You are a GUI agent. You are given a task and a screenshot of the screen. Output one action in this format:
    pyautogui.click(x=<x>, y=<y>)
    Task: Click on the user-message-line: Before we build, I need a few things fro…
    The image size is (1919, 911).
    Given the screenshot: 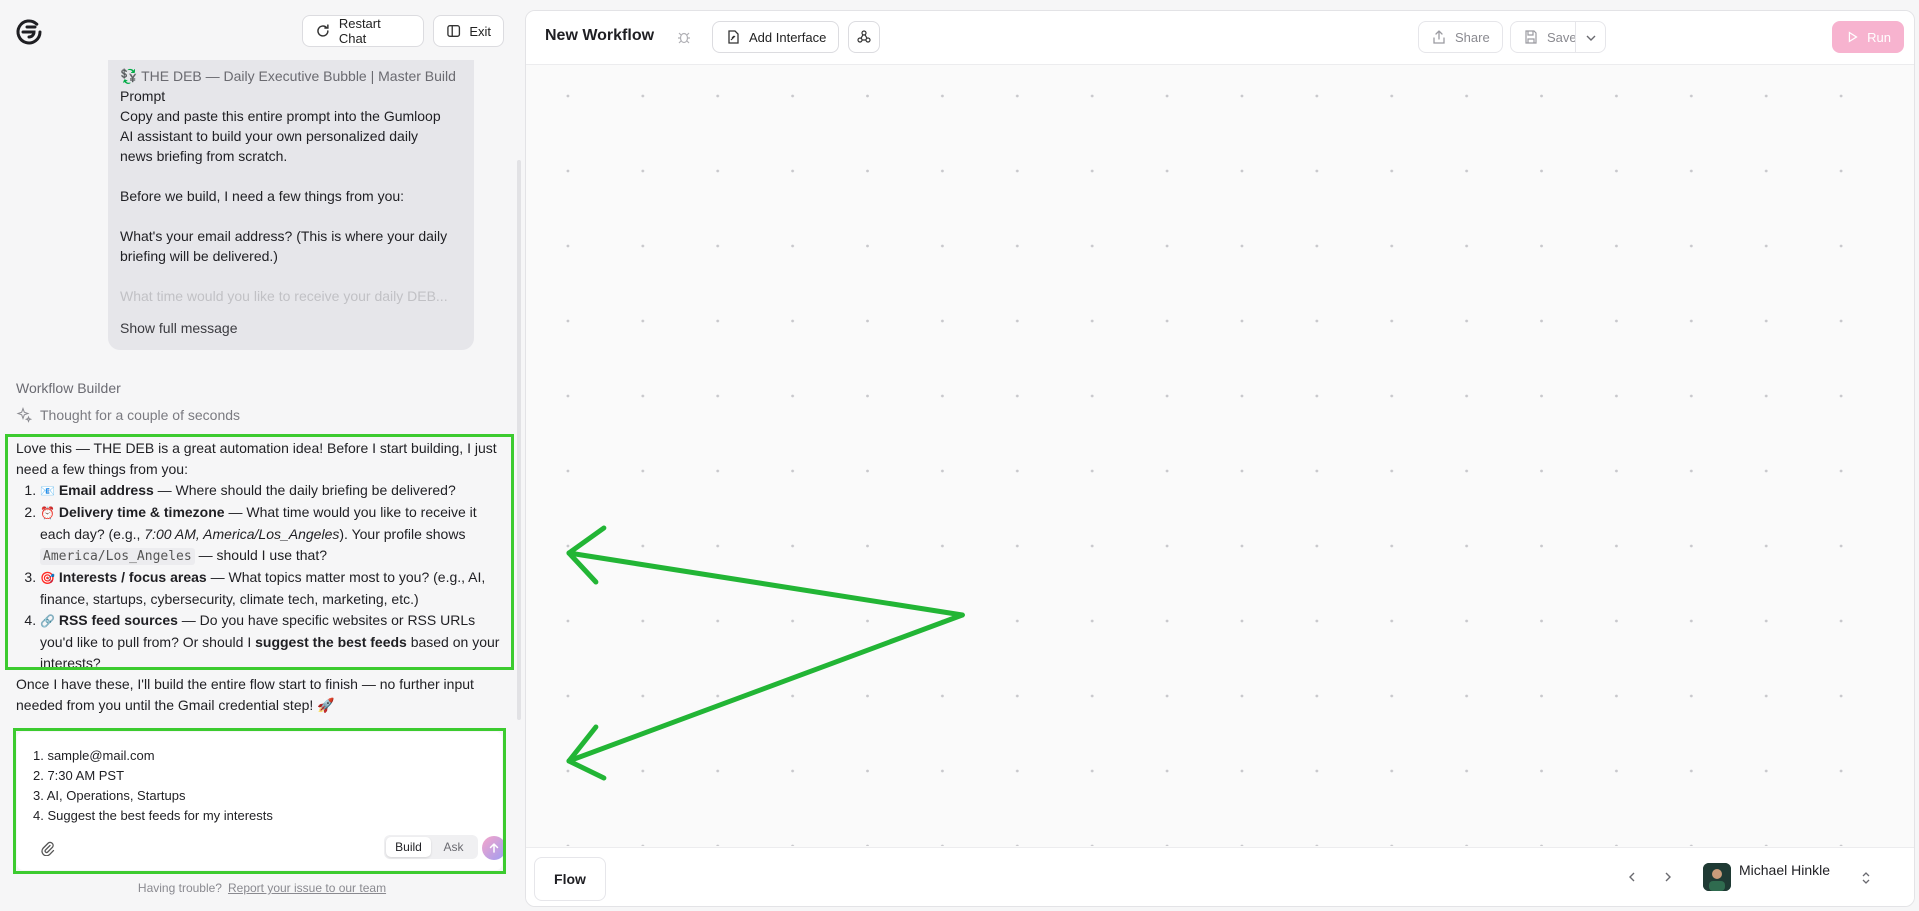 What is the action you would take?
    pyautogui.click(x=262, y=196)
    